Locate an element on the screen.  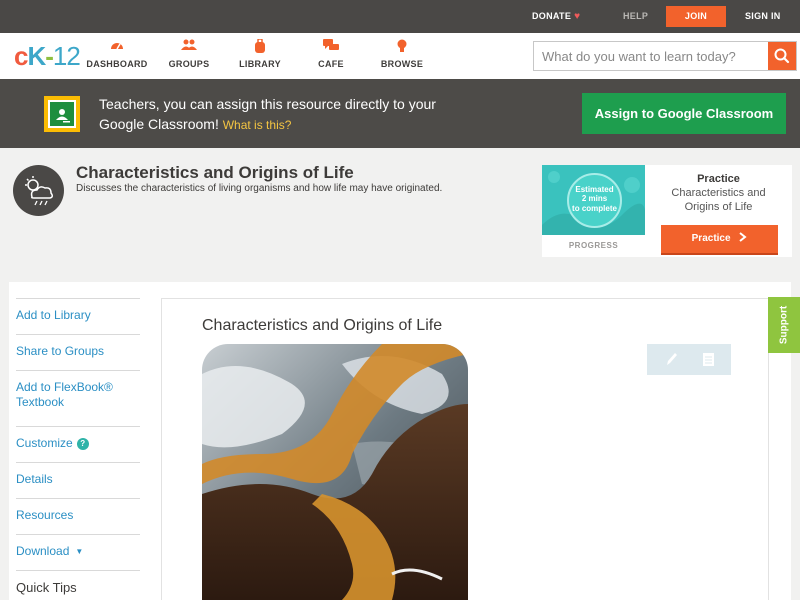
progress-panel: Estimated 2 mins to complete is located at coordinates (593, 200).